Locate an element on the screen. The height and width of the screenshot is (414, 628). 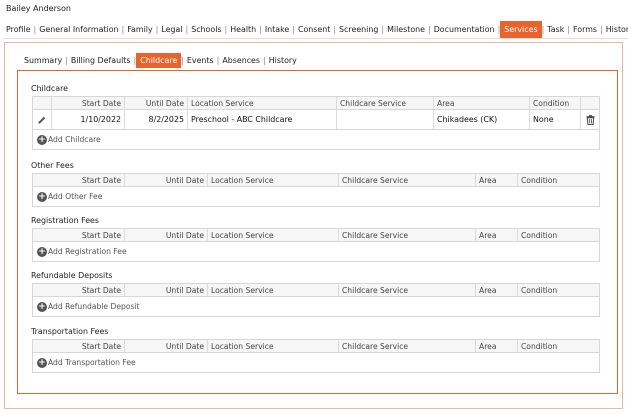
tab-documentation: Documentation is located at coordinates (464, 29).